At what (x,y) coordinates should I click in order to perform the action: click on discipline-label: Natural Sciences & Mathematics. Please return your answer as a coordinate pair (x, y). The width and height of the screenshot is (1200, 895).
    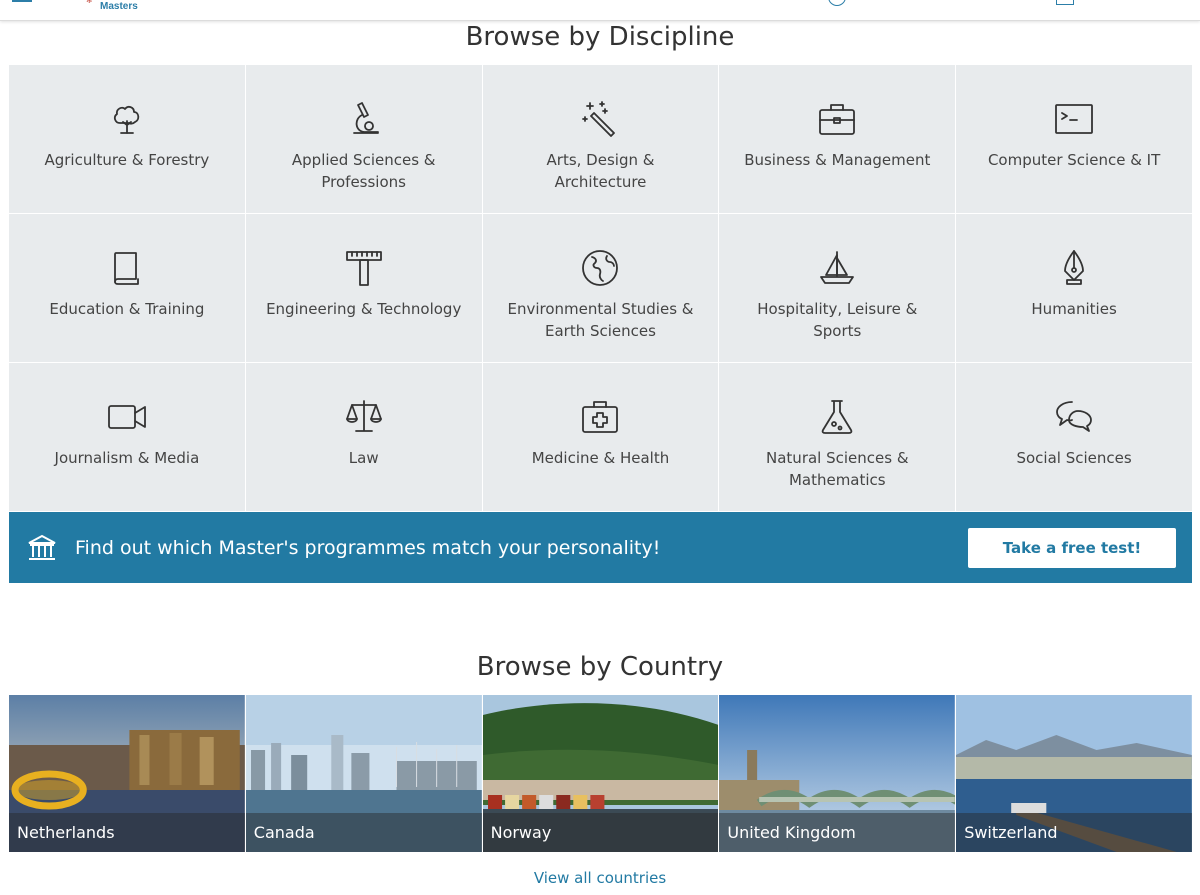
    Looking at the image, I should click on (837, 469).